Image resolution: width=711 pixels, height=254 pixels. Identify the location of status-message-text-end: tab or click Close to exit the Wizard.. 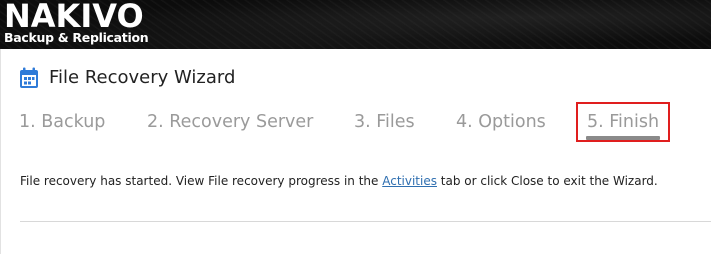
(547, 181).